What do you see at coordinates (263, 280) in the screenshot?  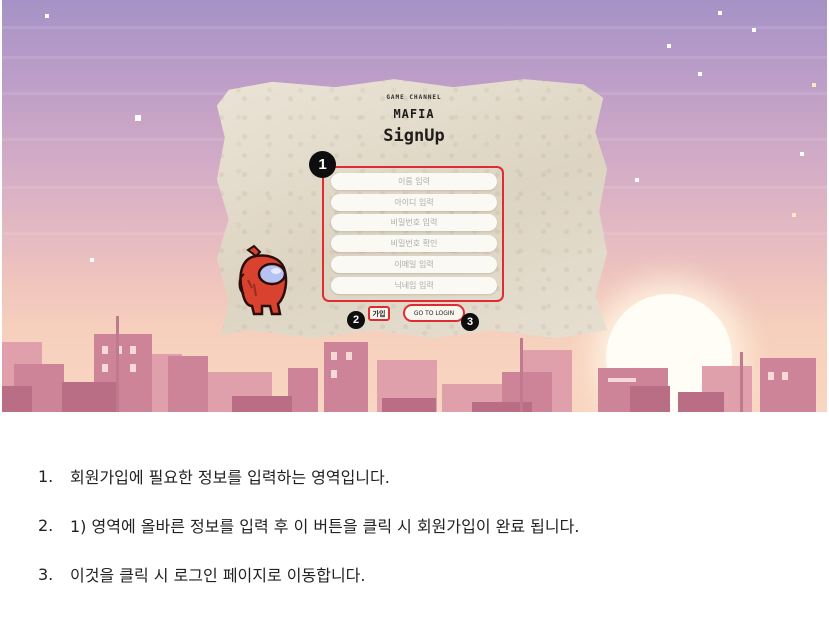 I see `among-us-crewmate-icon` at bounding box center [263, 280].